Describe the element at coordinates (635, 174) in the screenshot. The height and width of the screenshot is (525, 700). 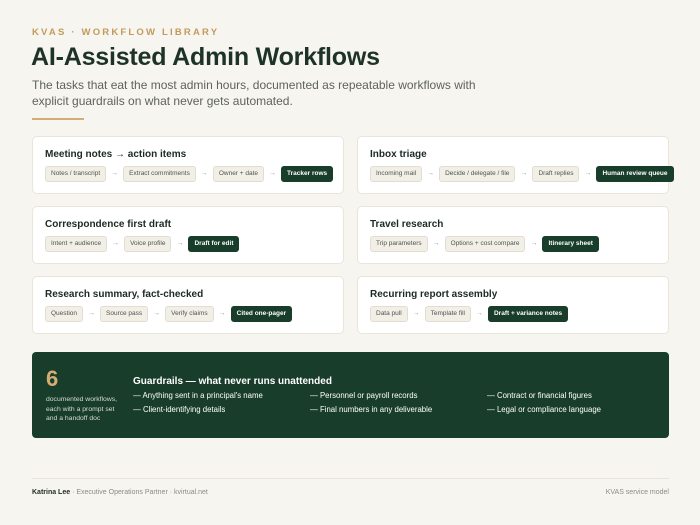
I see `output-chip: Human review queue` at that location.